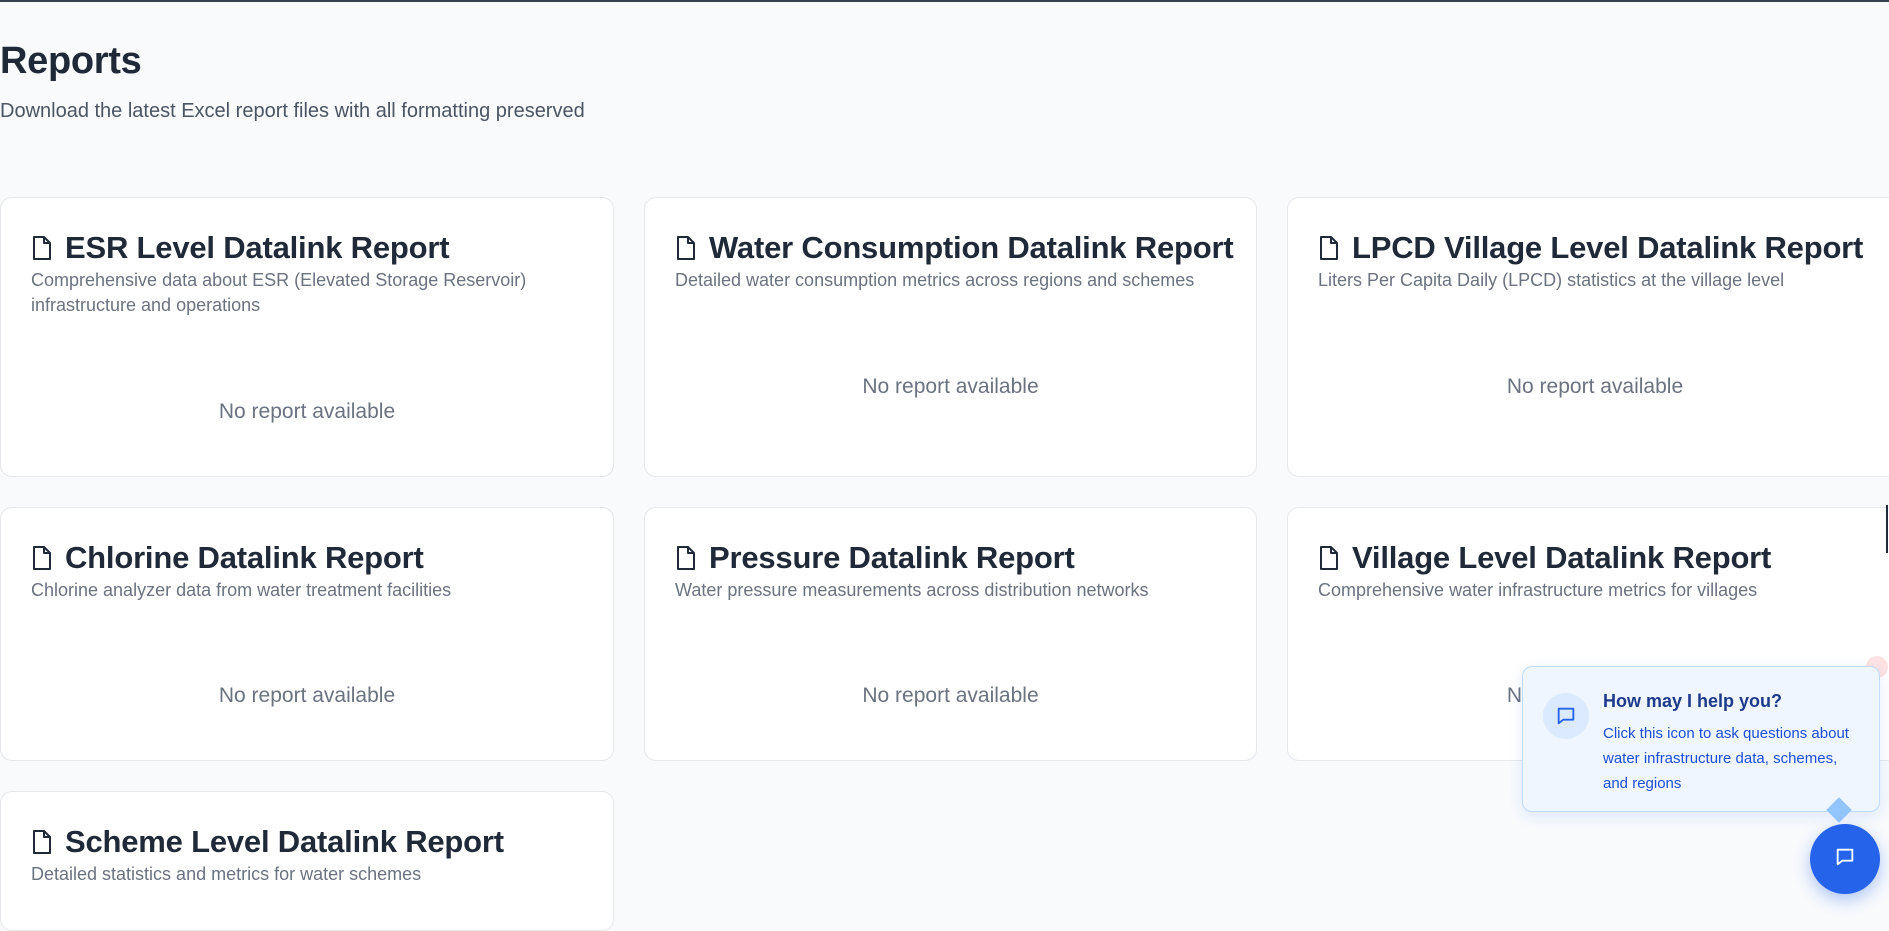 The width and height of the screenshot is (1889, 931). I want to click on report-card-title: Village Level Datalink Report, so click(1544, 558).